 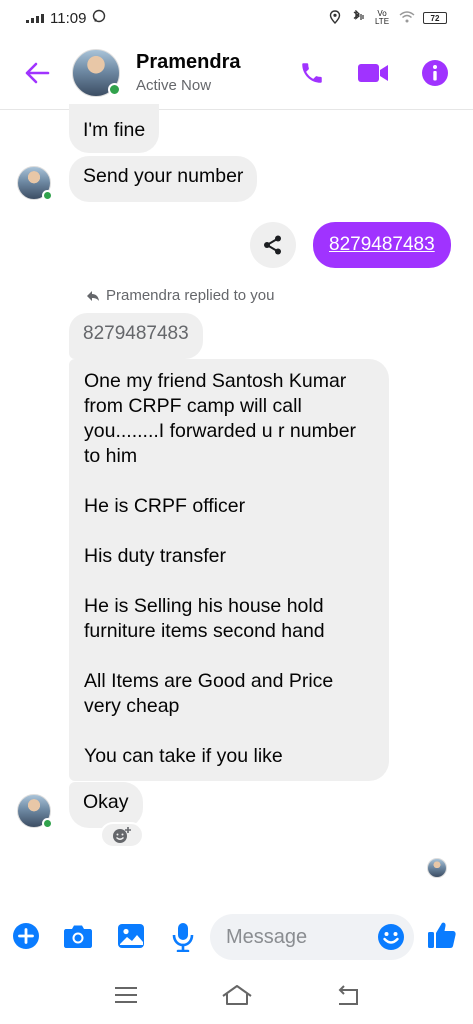 What do you see at coordinates (174, 85) in the screenshot?
I see `contact-status: Active Now` at bounding box center [174, 85].